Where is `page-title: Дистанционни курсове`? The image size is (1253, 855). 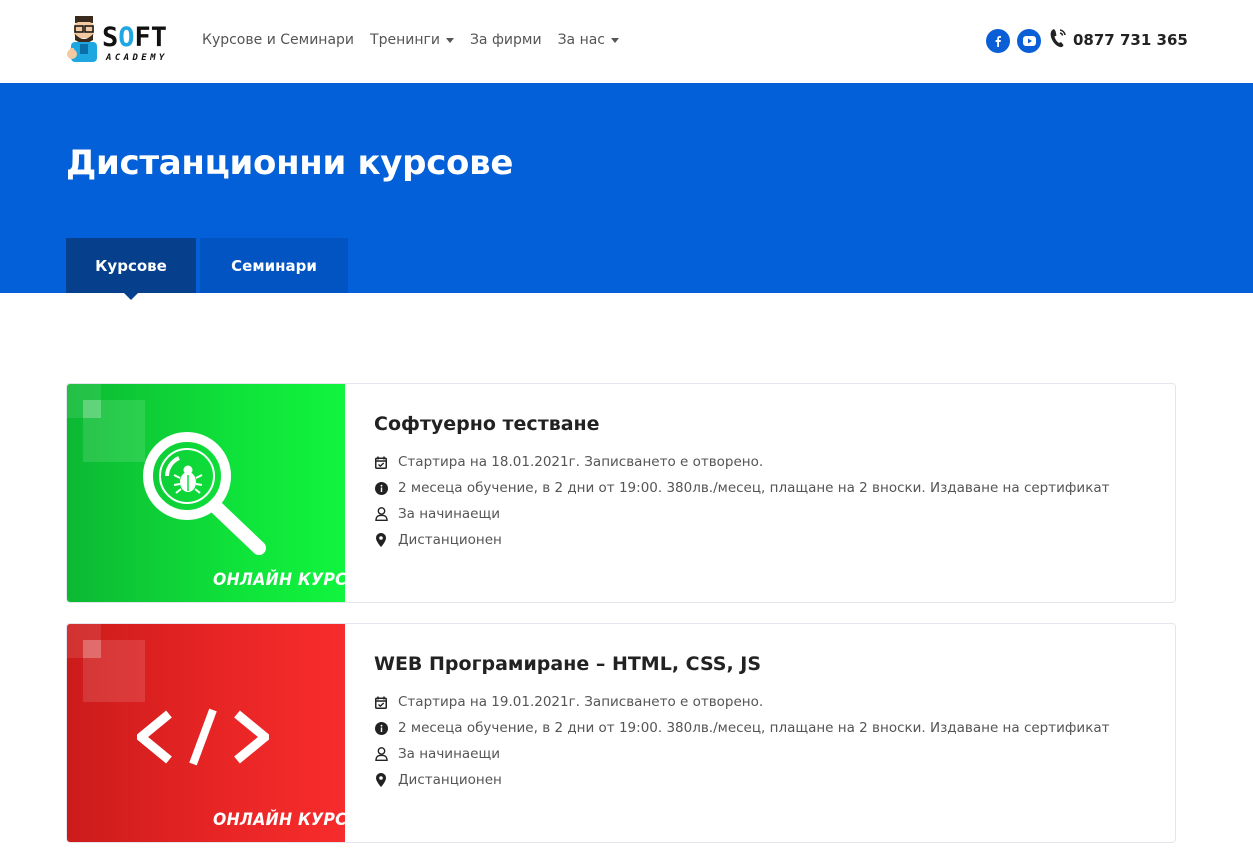
page-title: Дистанционни курсове is located at coordinates (290, 163).